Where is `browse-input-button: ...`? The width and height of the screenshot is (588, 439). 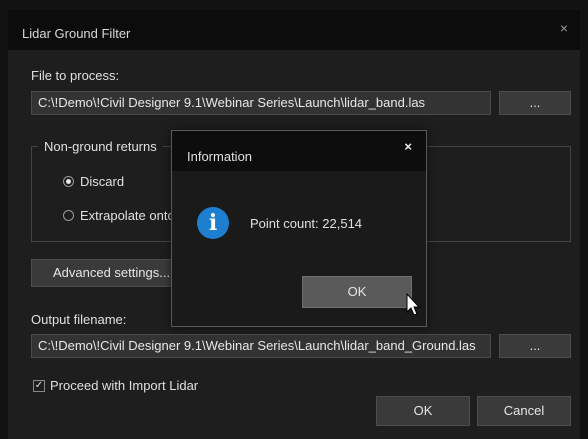 browse-input-button: ... is located at coordinates (535, 103).